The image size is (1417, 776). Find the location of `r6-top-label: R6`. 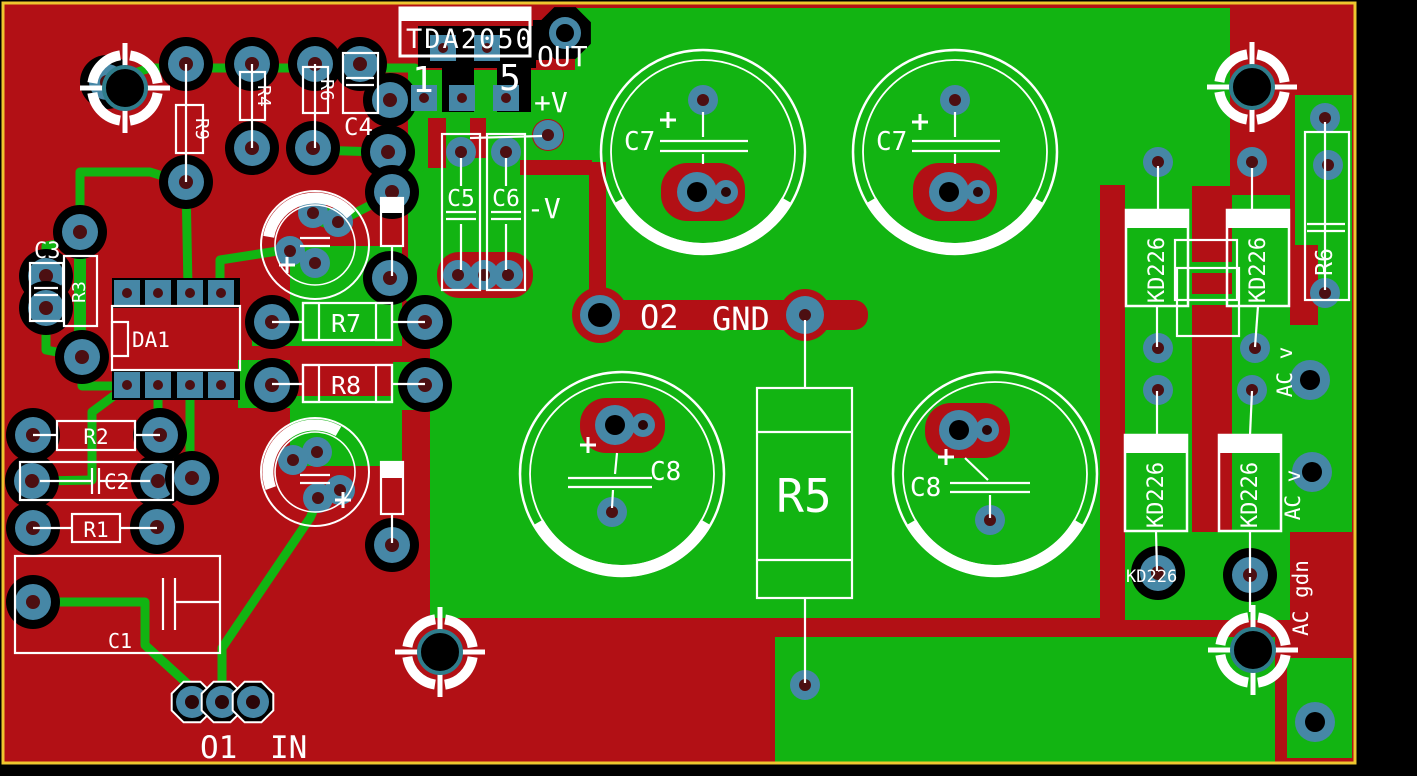

r6-top-label: R6 is located at coordinates (326, 90).